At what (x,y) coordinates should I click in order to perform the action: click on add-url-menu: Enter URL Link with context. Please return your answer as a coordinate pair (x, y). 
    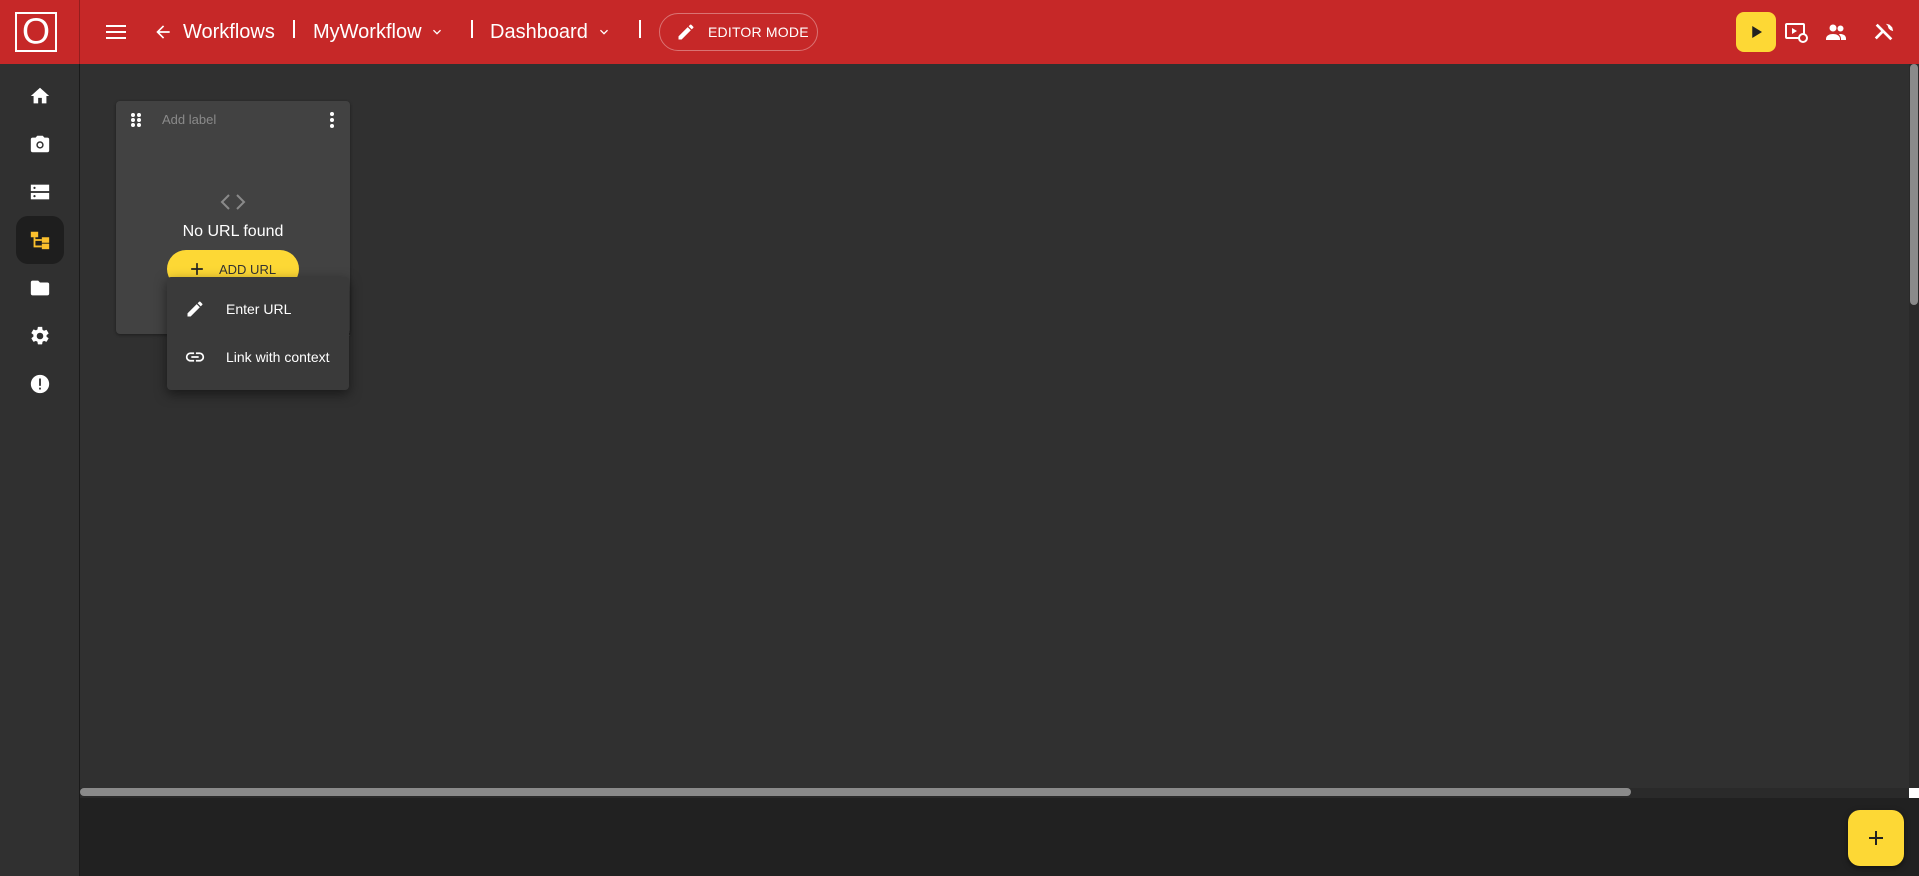
    Looking at the image, I should click on (258, 333).